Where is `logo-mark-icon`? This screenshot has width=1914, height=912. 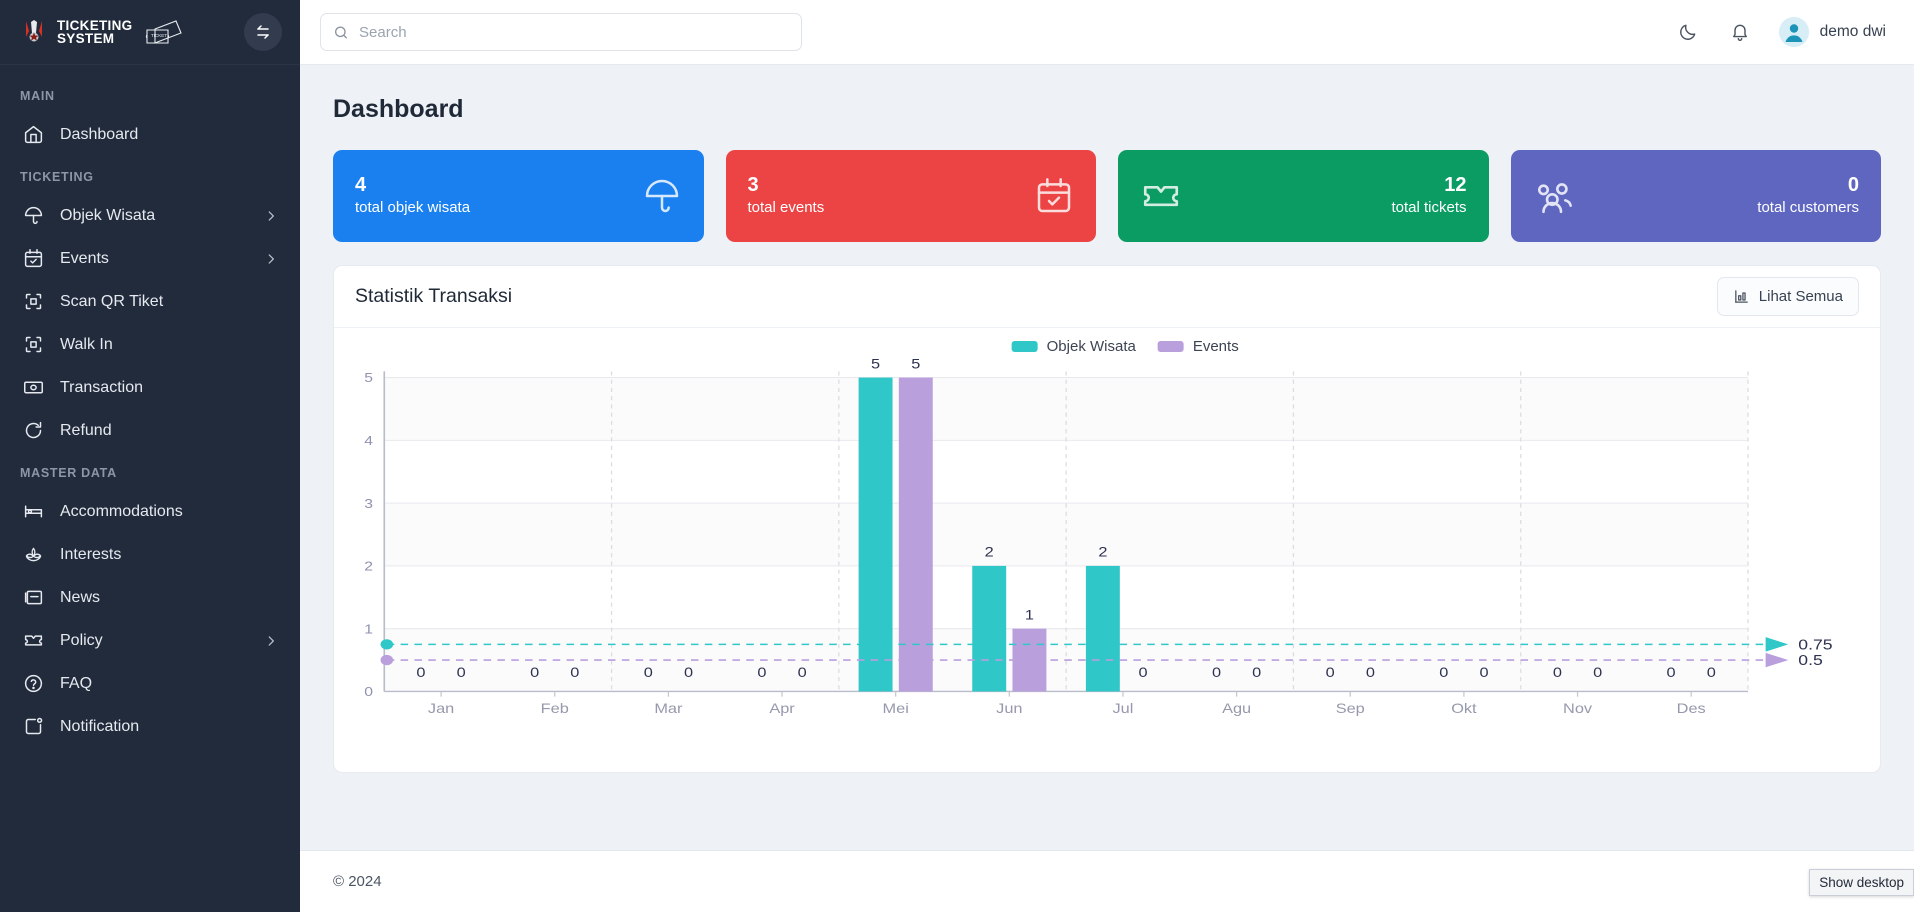 logo-mark-icon is located at coordinates (34, 31).